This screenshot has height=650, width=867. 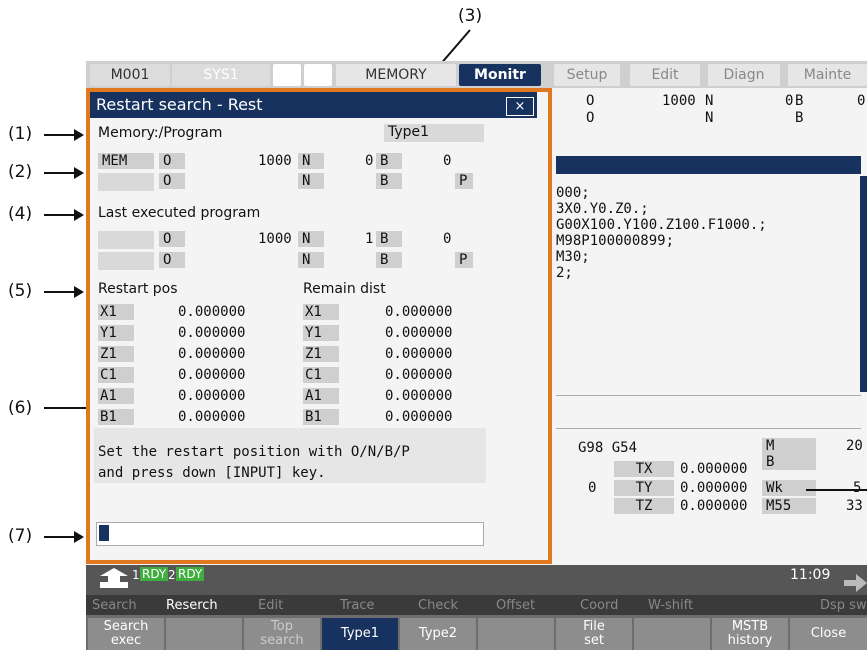 What do you see at coordinates (179, 213) in the screenshot?
I see `last-executed-label: Last executed program` at bounding box center [179, 213].